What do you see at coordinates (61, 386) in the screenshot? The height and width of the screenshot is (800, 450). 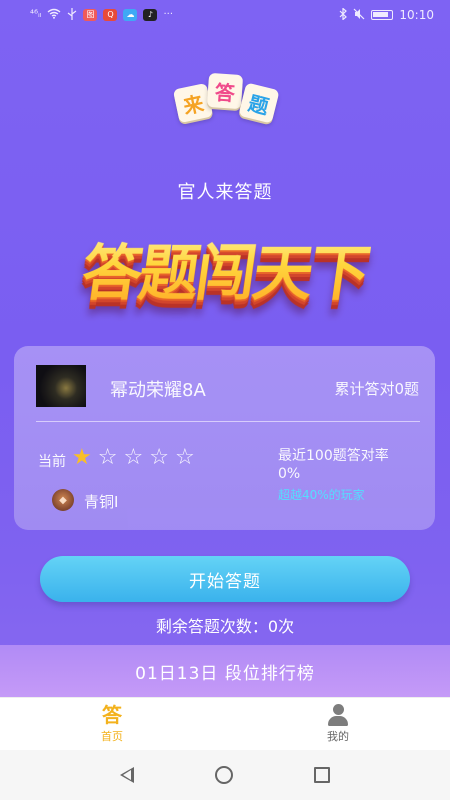 I see `avatar` at bounding box center [61, 386].